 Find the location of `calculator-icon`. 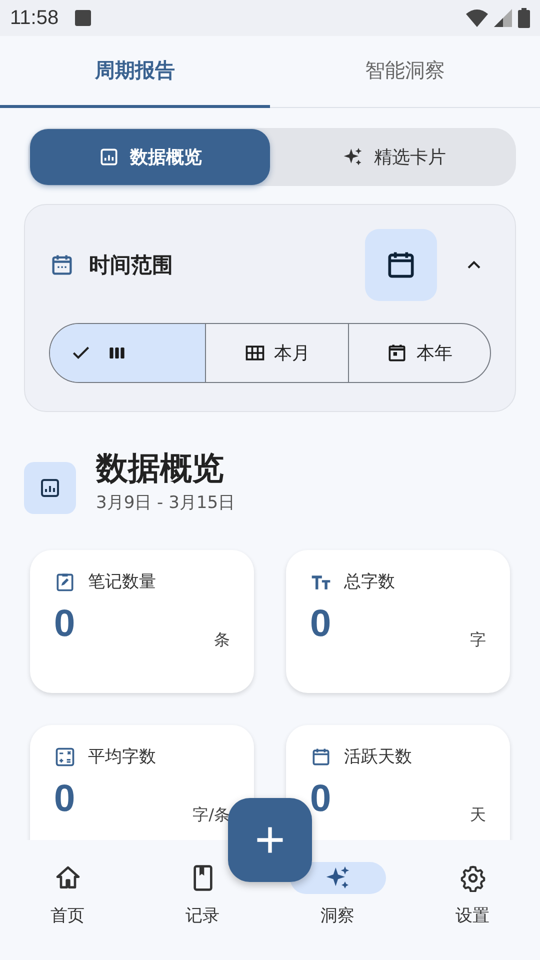

calculator-icon is located at coordinates (65, 757).